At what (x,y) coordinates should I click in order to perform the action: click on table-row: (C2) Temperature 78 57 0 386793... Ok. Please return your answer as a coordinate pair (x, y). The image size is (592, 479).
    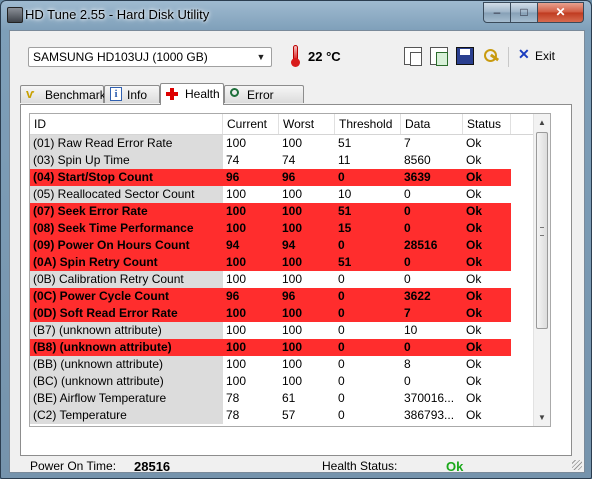
    Looking at the image, I should click on (279, 415).